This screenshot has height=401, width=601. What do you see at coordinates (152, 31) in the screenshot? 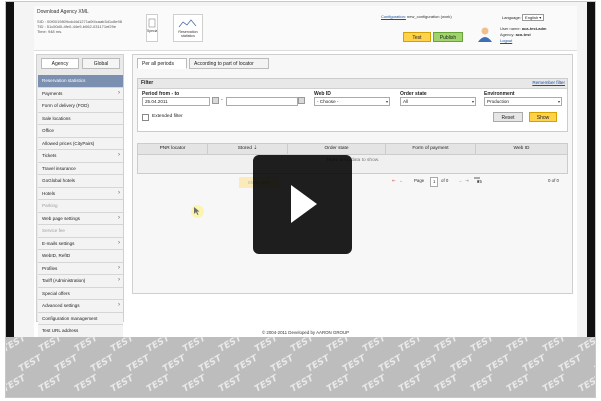
I see `special-offers-tile-label: Special offers` at bounding box center [152, 31].